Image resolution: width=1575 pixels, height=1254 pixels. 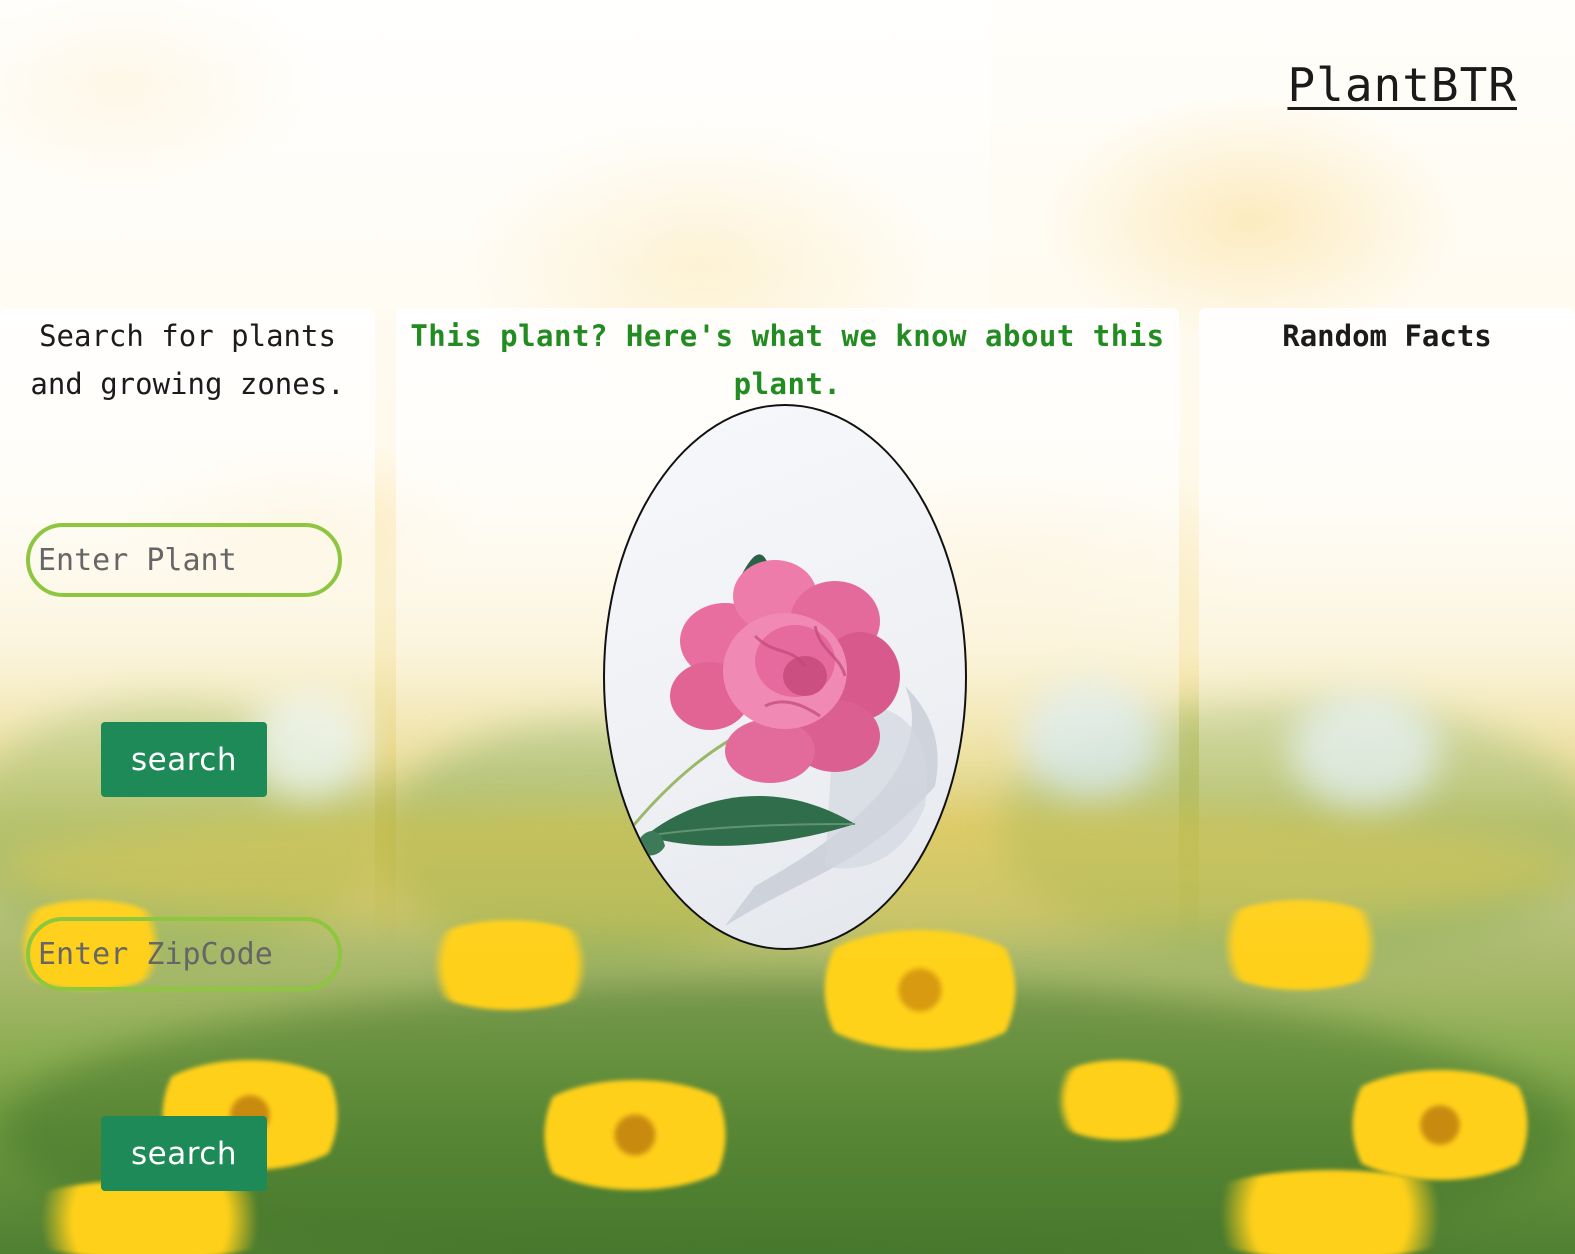 I want to click on zipcode-search-button: search, so click(x=184, y=1153).